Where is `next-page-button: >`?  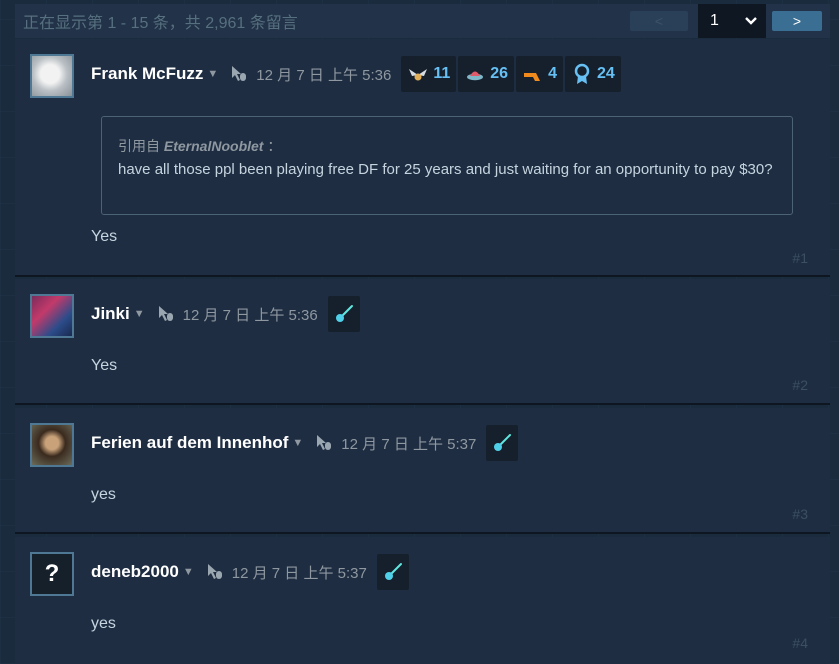
next-page-button: > is located at coordinates (797, 21).